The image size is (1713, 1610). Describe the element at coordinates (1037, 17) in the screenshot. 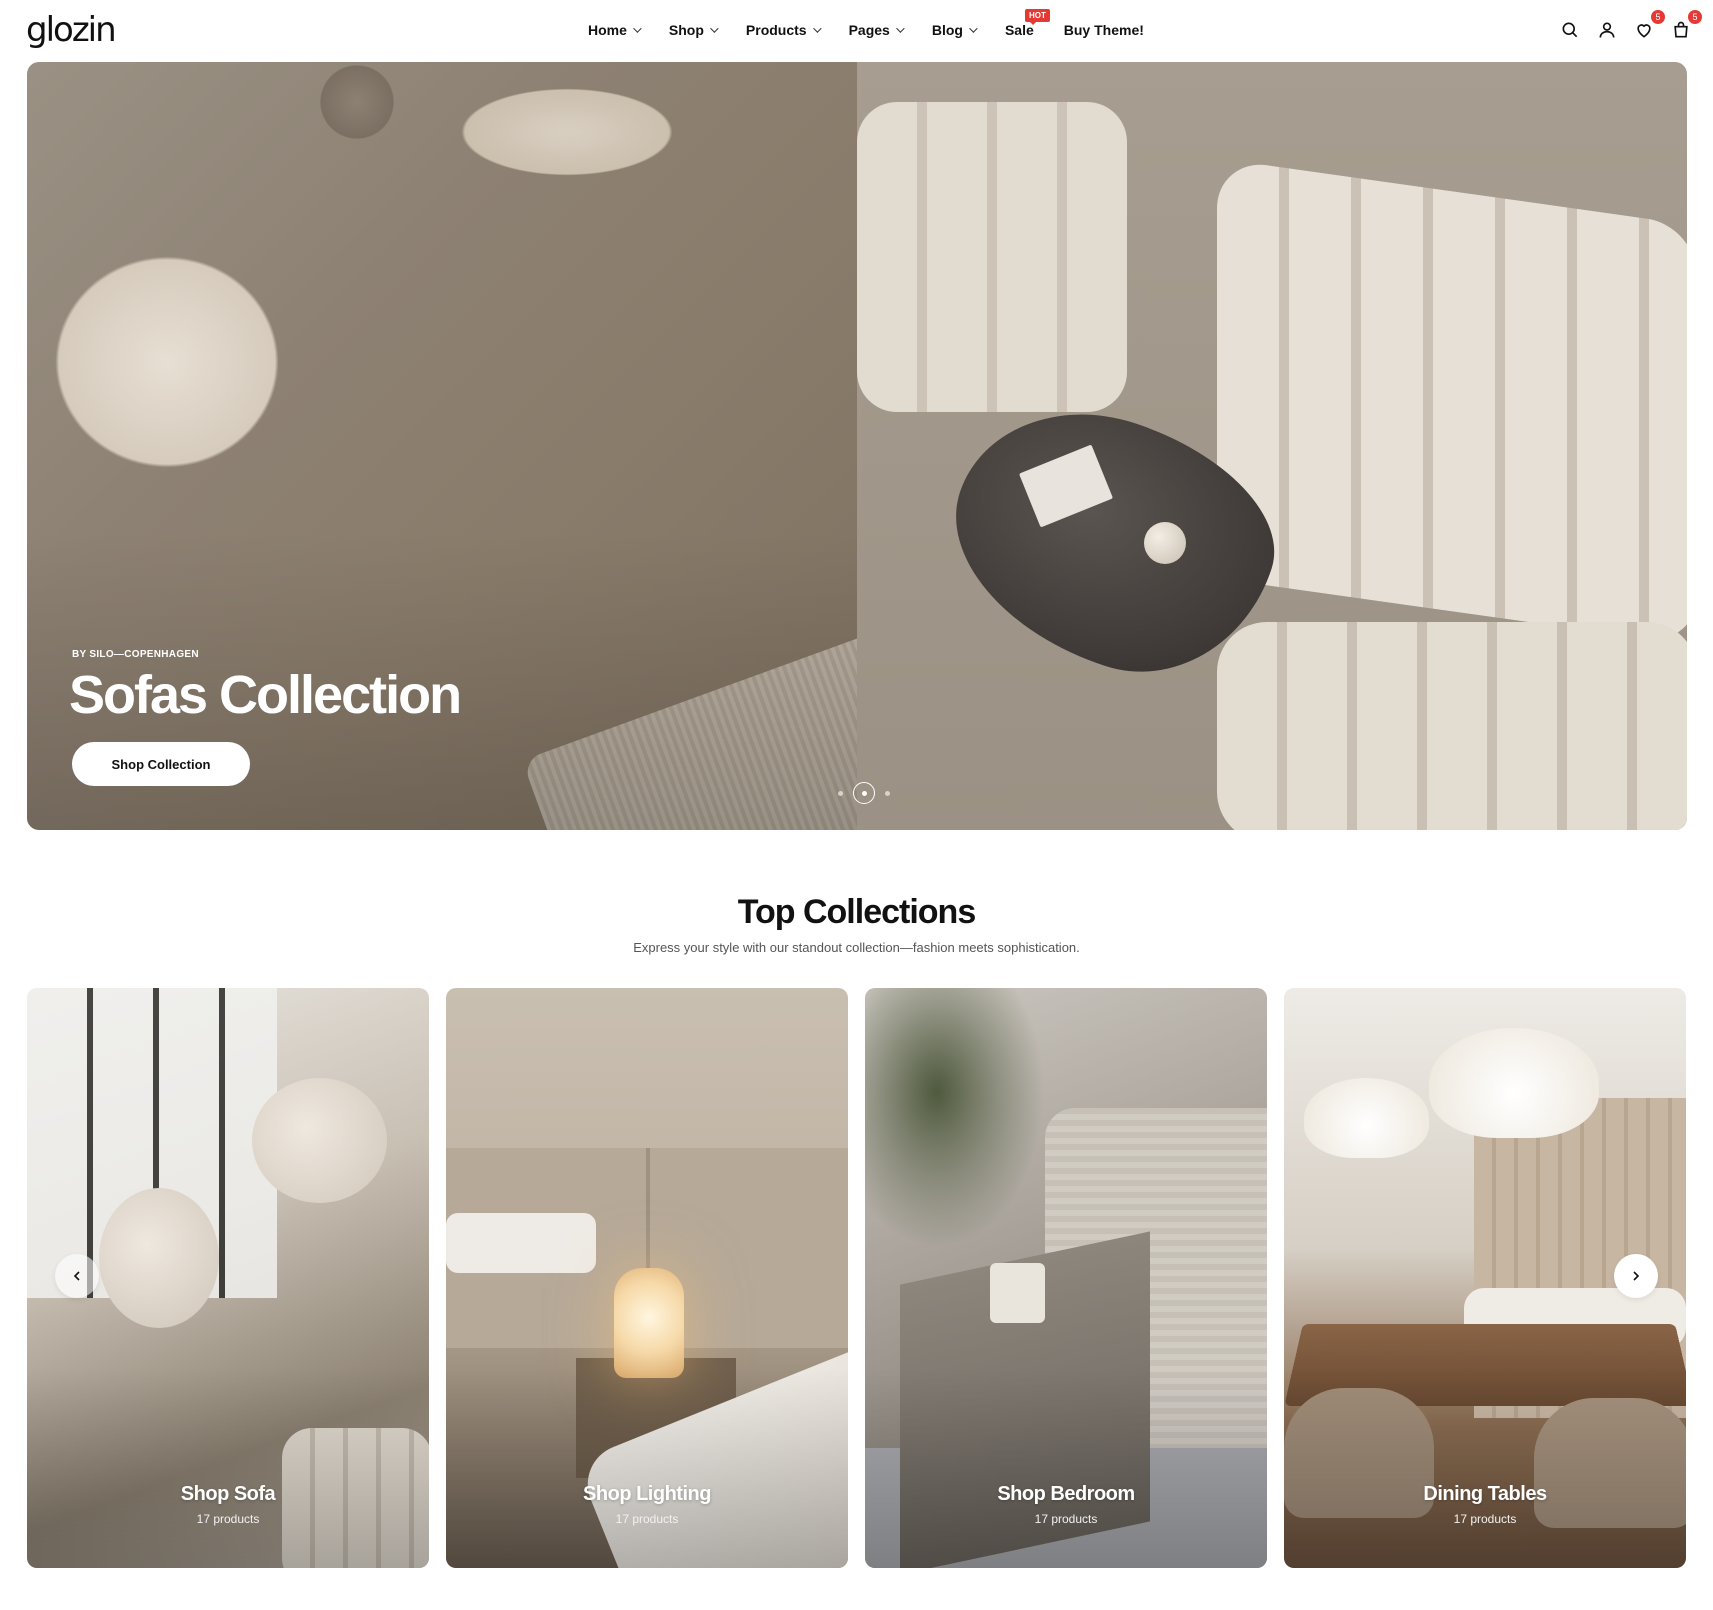

I see `hot-badge: HOT` at that location.